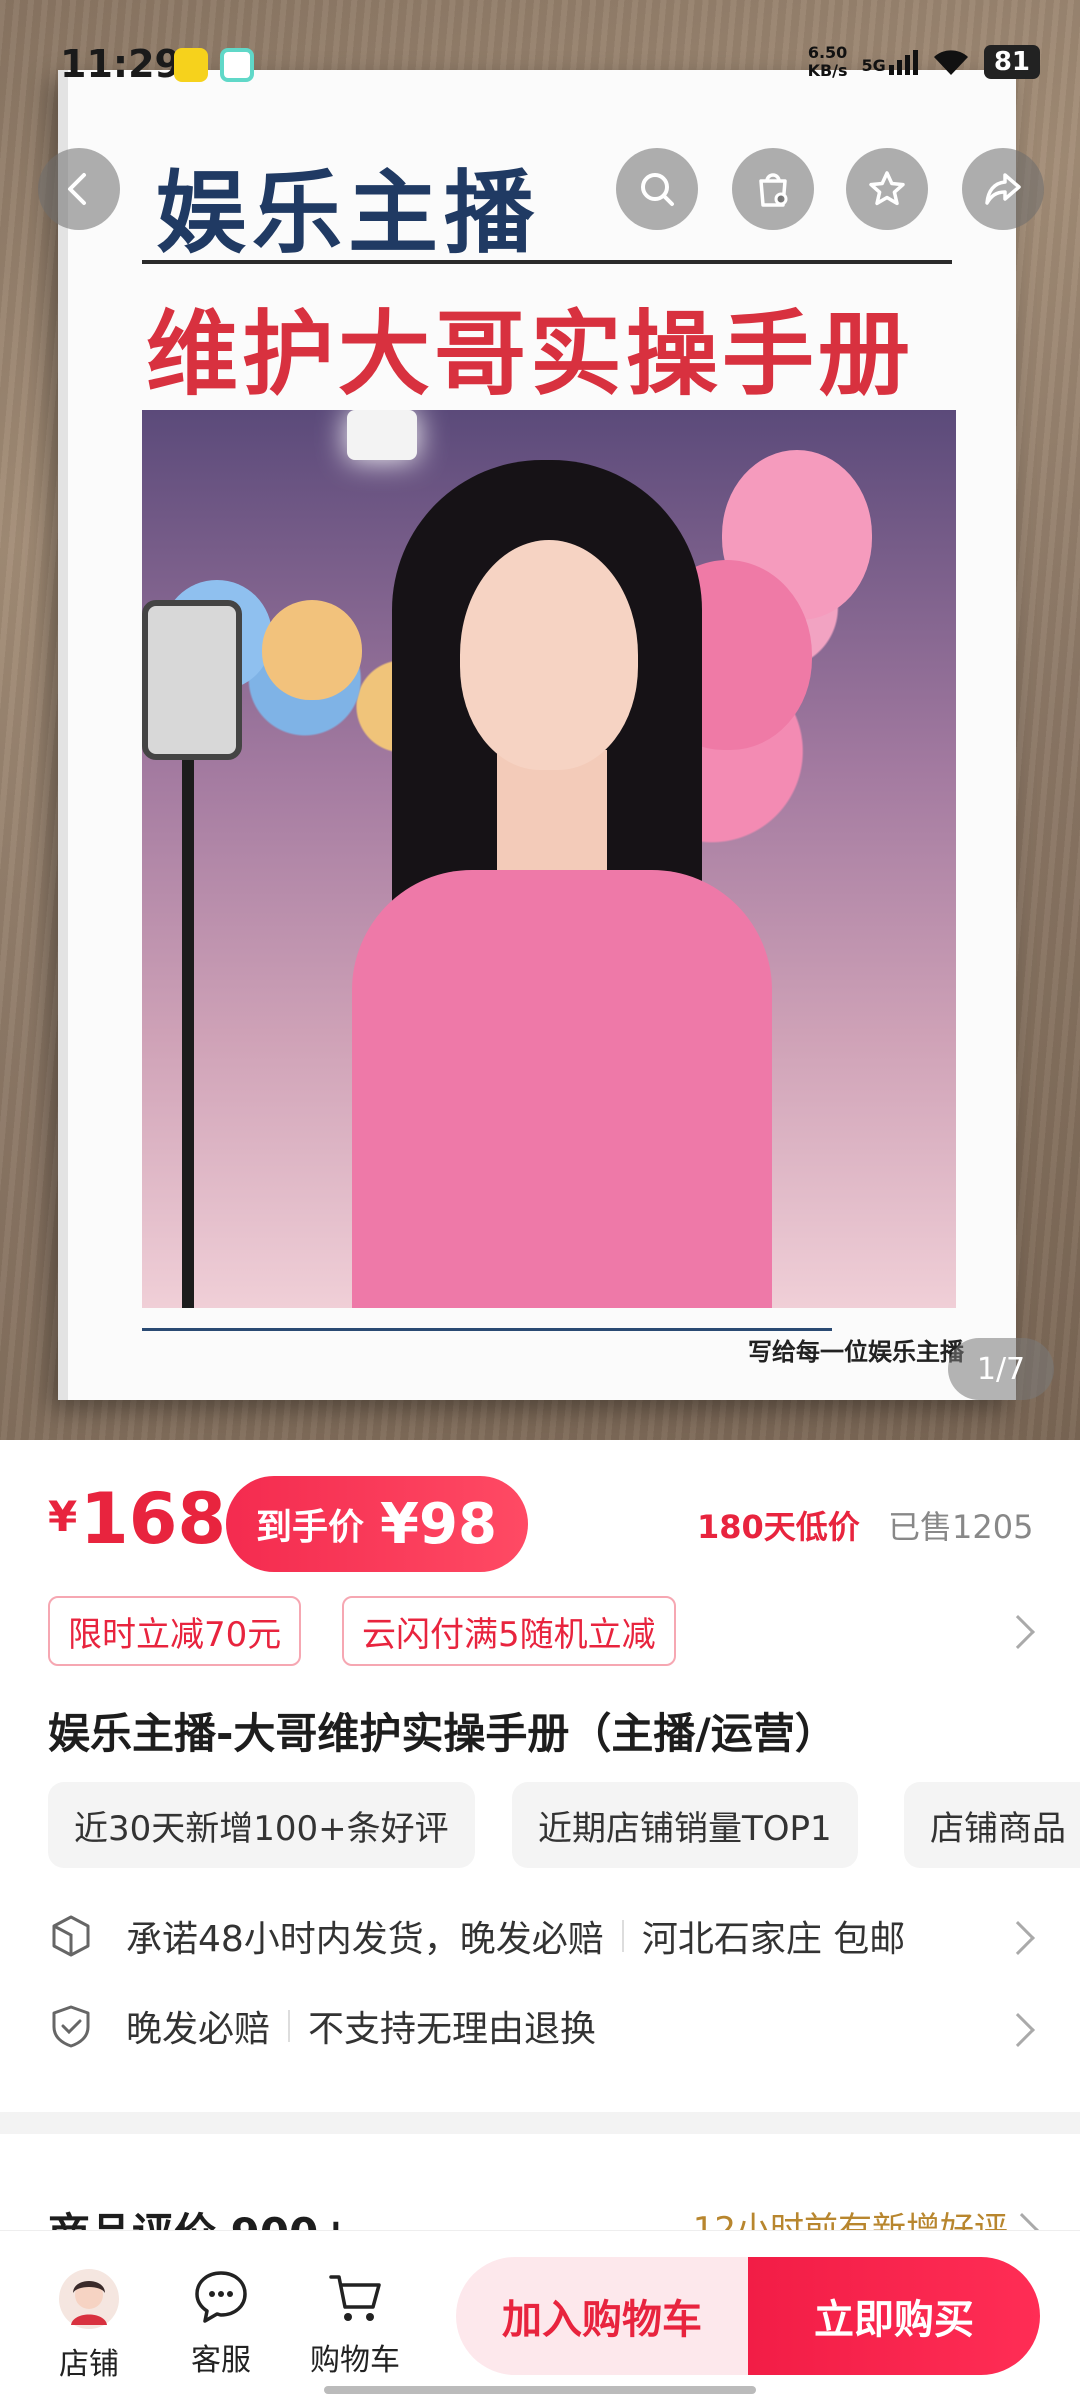 The width and height of the screenshot is (1080, 2400). Describe the element at coordinates (377, 1524) in the screenshot. I see `final-price-badge: 到手价 ¥98` at that location.